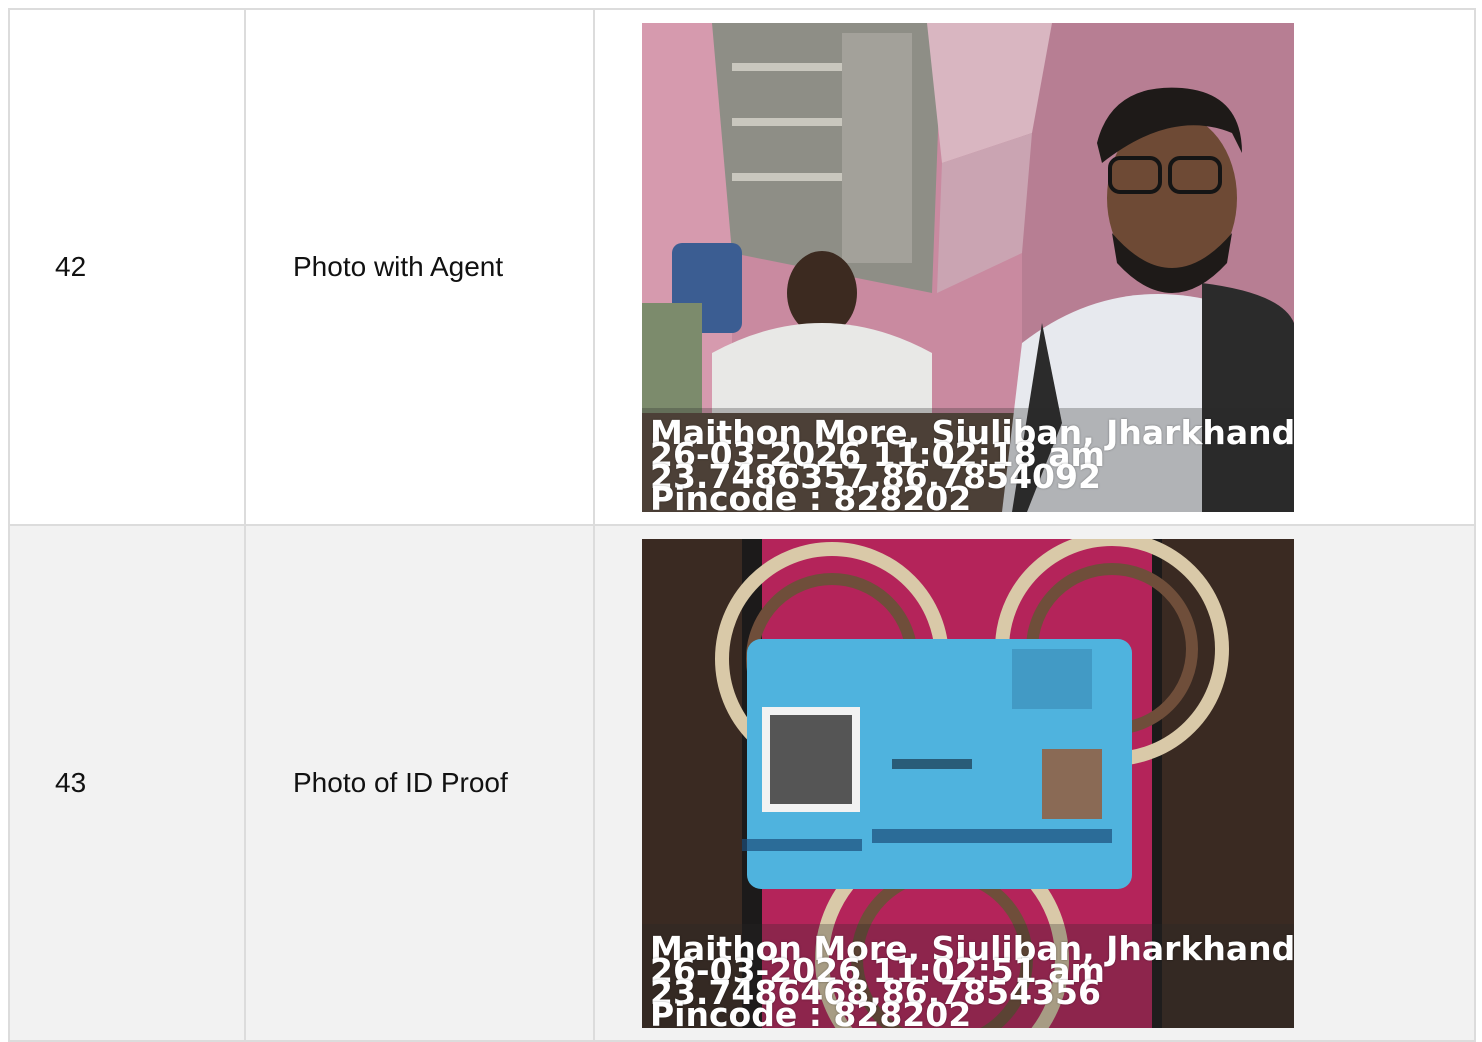 This screenshot has width=1482, height=1042. What do you see at coordinates (419, 783) in the screenshot?
I see `row-label: Photo of ID Proof` at bounding box center [419, 783].